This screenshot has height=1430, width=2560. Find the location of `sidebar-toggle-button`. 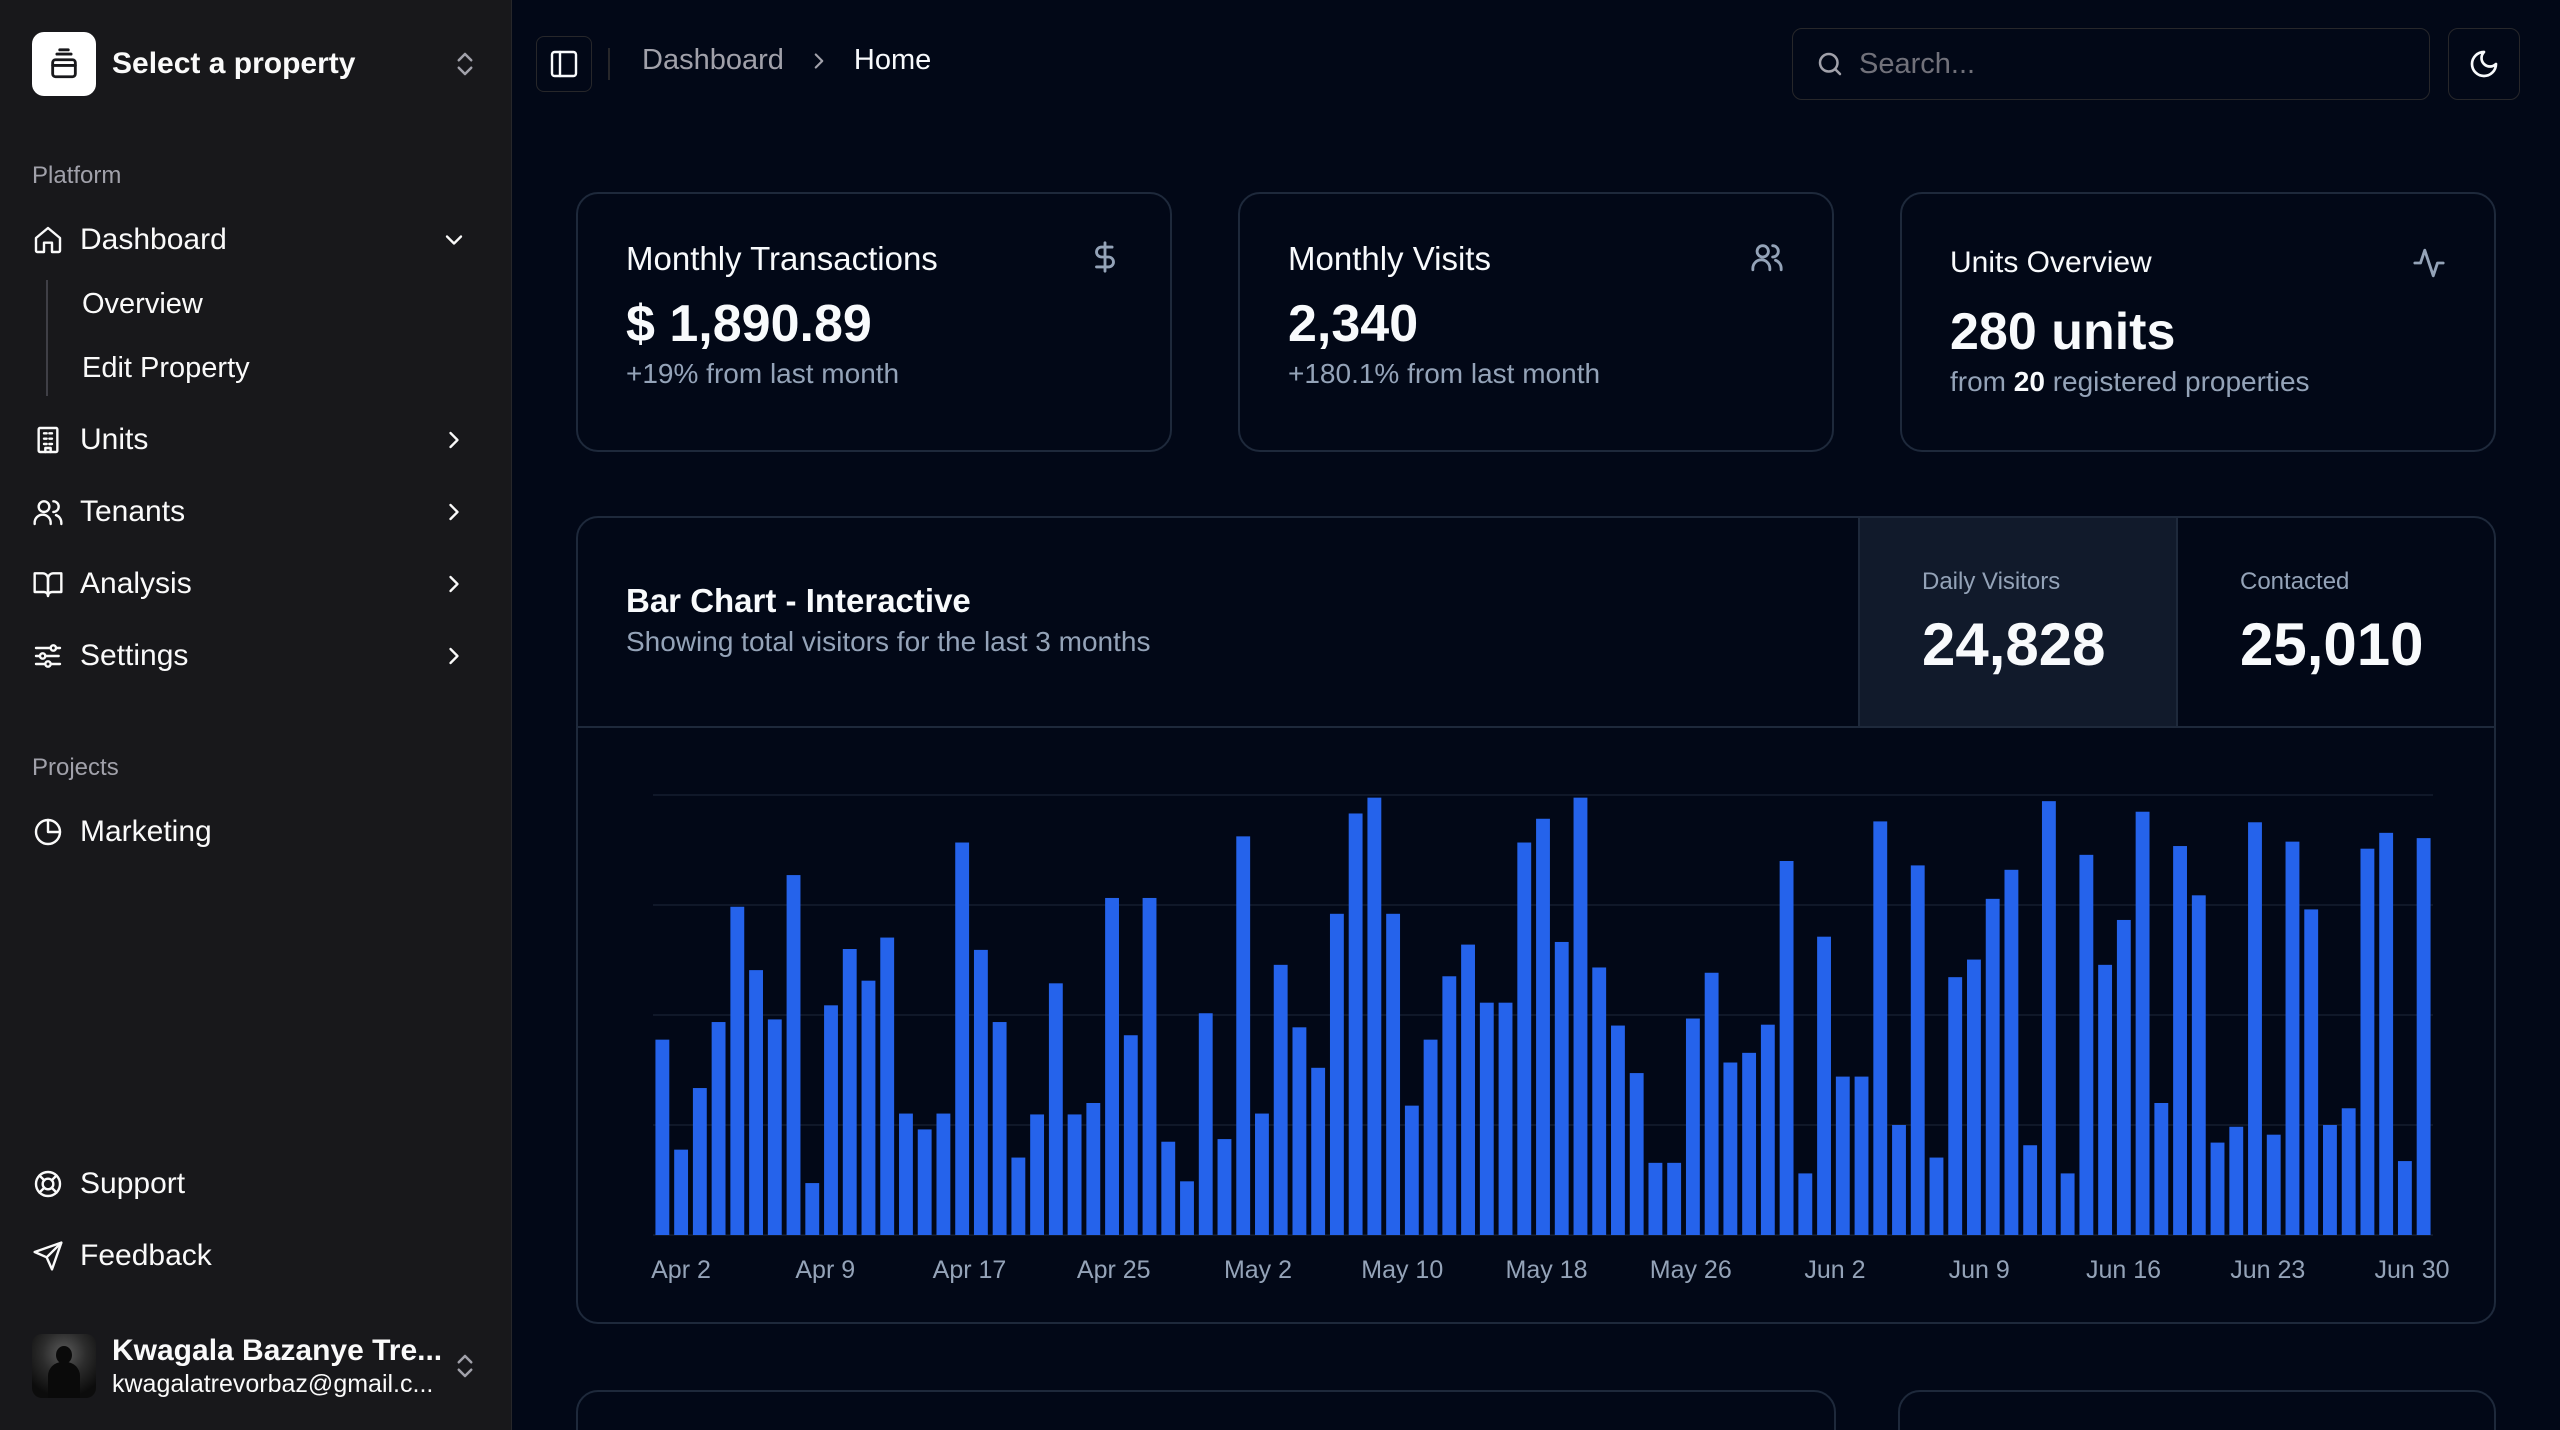

sidebar-toggle-button is located at coordinates (564, 64).